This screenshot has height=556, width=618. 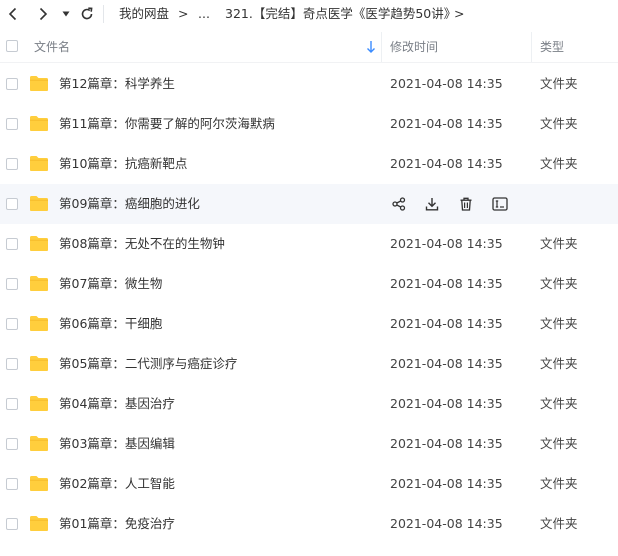 I want to click on download-button, so click(x=432, y=204).